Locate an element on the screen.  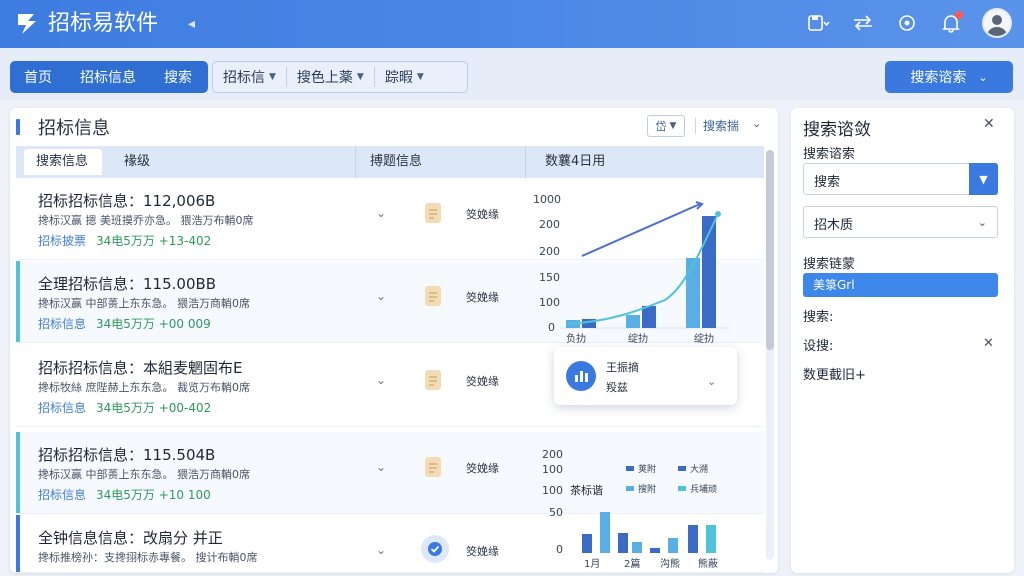
notification-bell-icon is located at coordinates (951, 23).